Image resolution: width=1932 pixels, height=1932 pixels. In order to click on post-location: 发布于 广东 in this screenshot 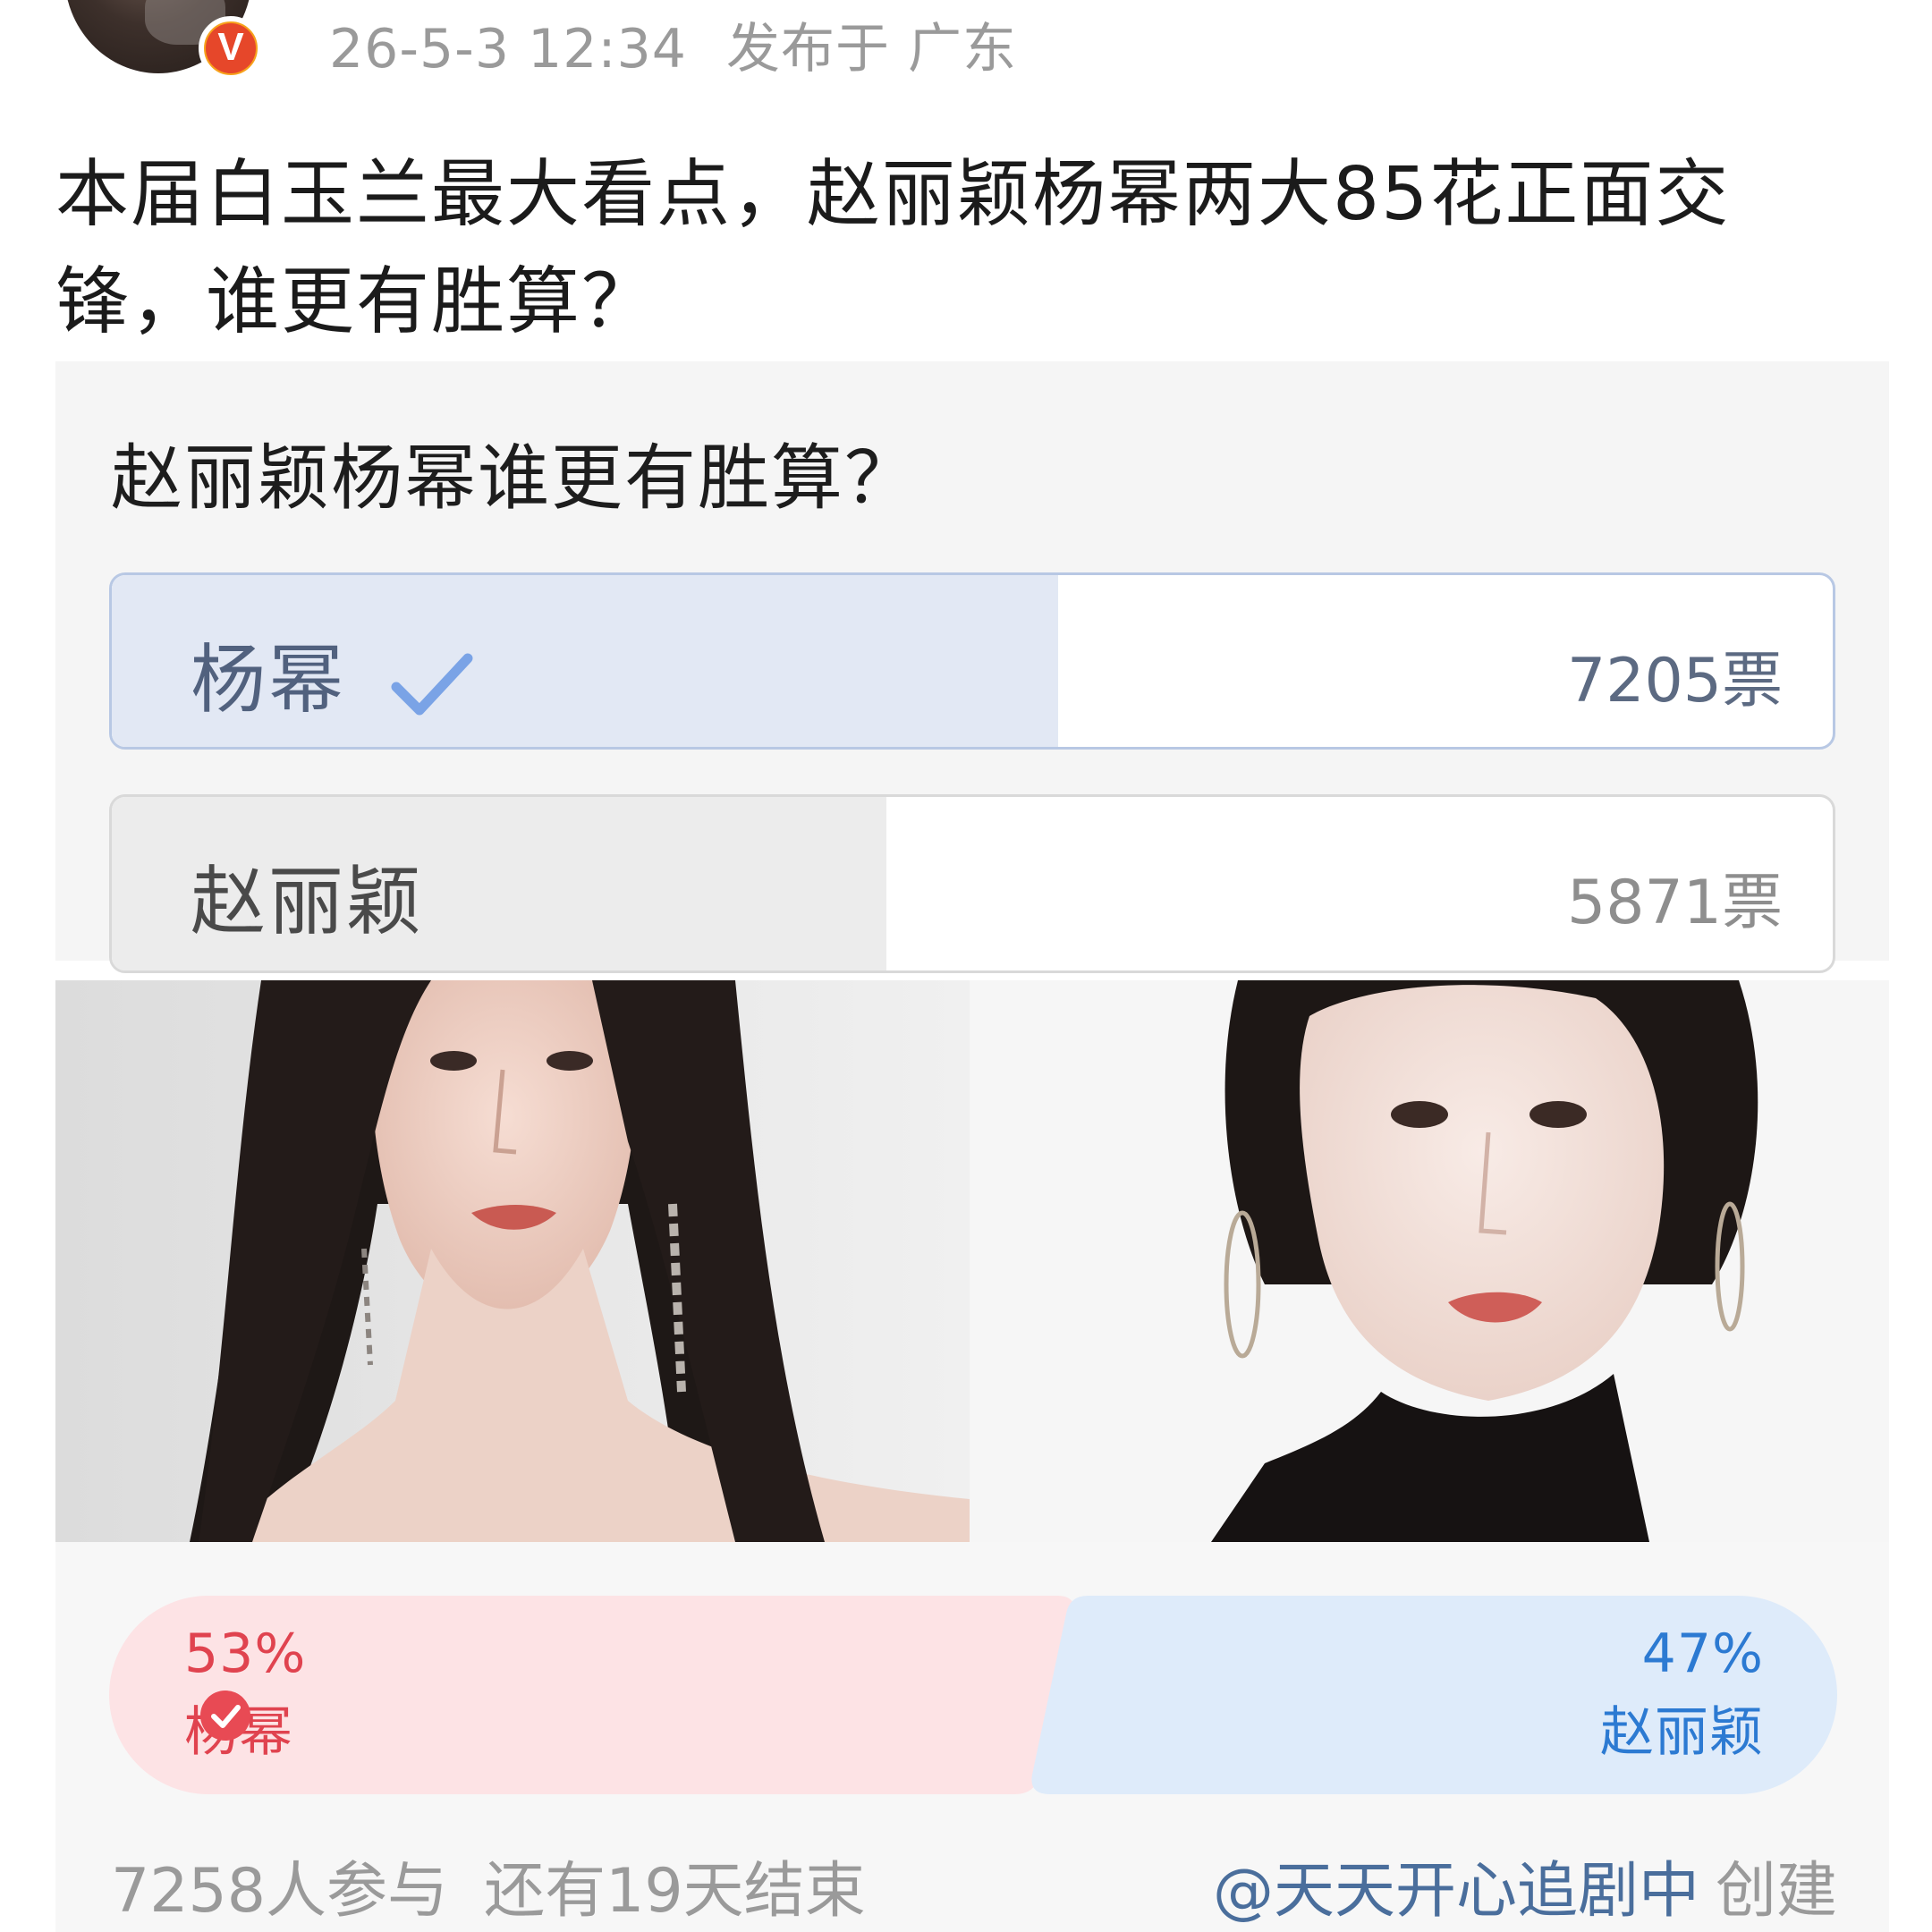, I will do `click(871, 49)`.